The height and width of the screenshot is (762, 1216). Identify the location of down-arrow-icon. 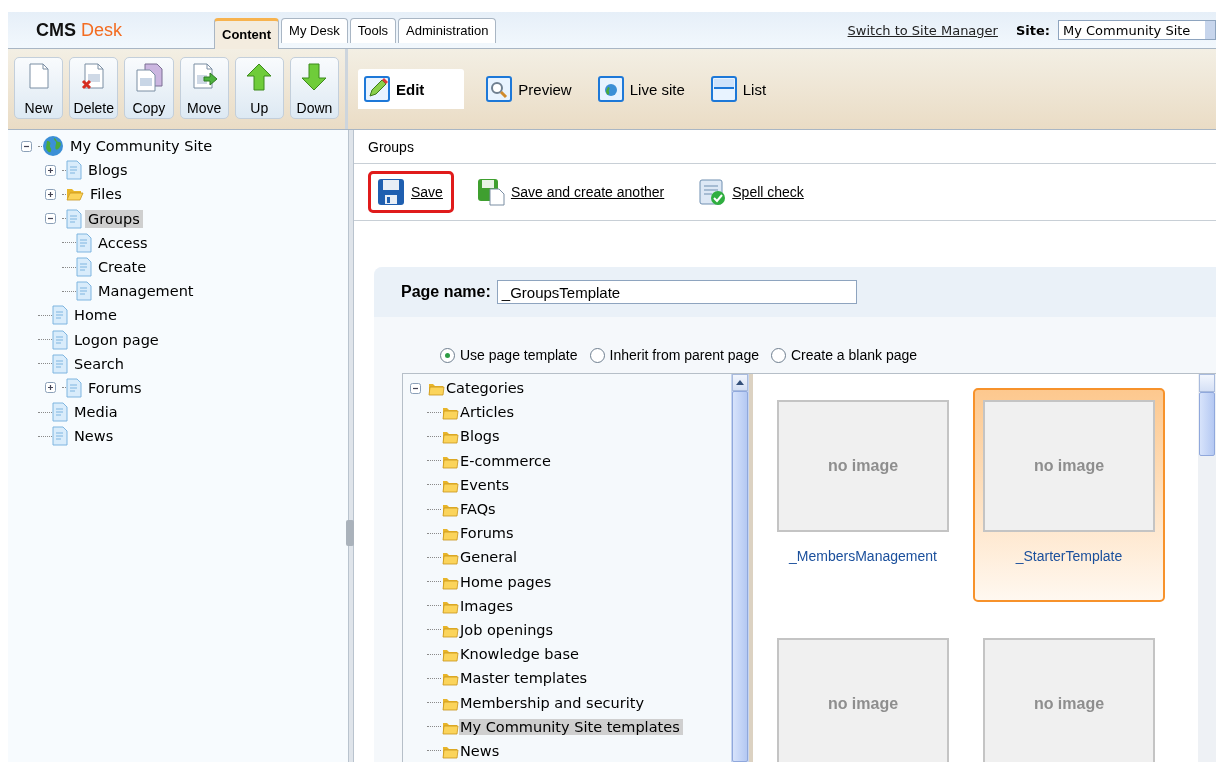
(314, 77).